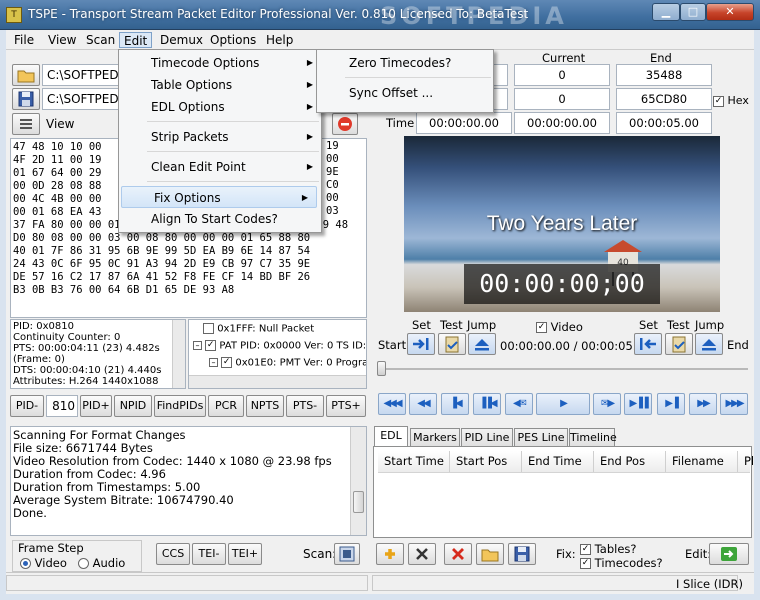  Describe the element at coordinates (358, 502) in the screenshot. I see `log-scroll-thumb` at that location.